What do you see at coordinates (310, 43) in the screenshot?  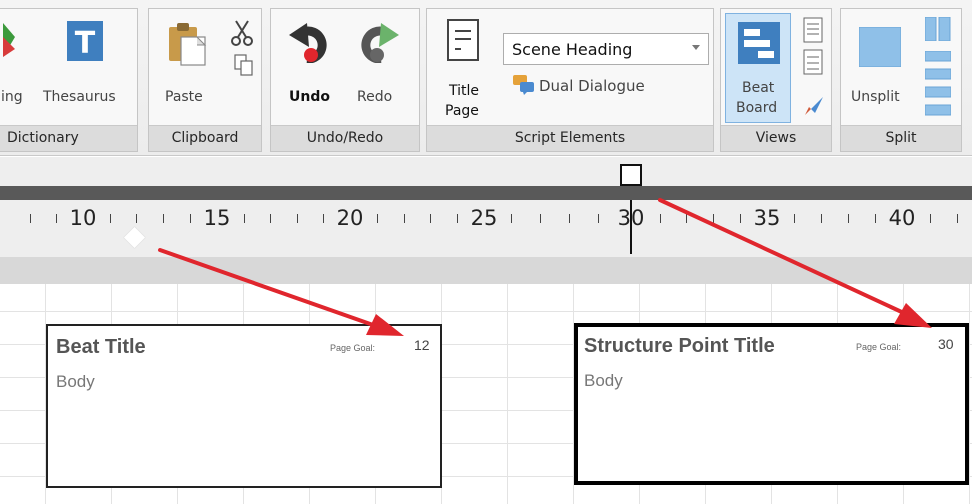 I see `undo-icon` at bounding box center [310, 43].